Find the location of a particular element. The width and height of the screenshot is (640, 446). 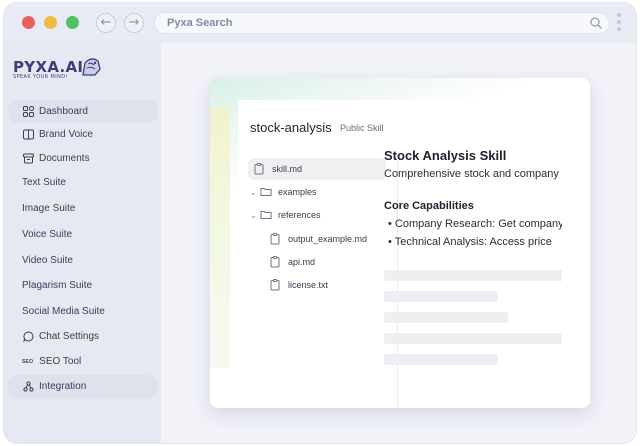

seo-icon: SEO is located at coordinates (28, 361).